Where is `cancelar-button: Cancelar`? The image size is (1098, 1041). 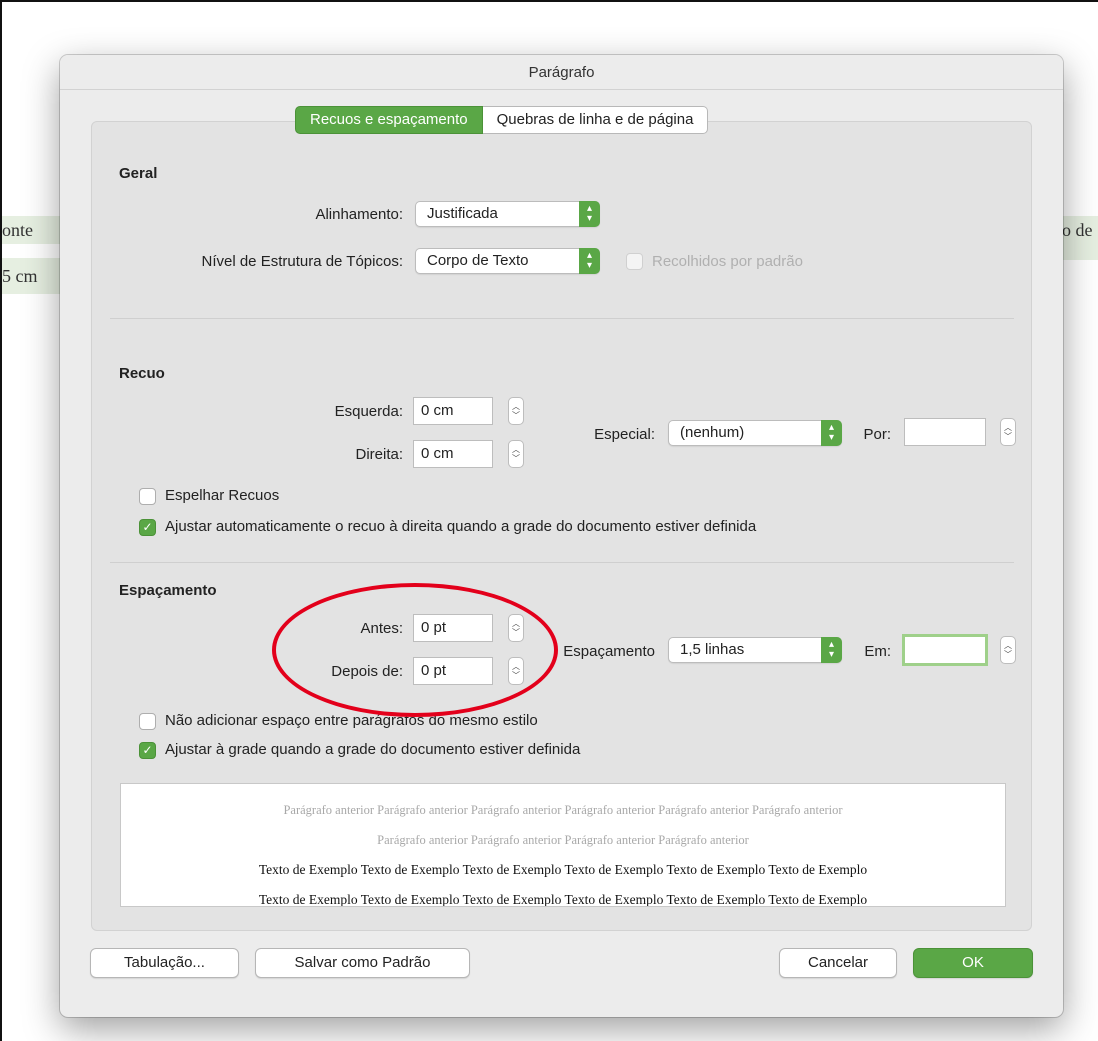
cancelar-button: Cancelar is located at coordinates (838, 963).